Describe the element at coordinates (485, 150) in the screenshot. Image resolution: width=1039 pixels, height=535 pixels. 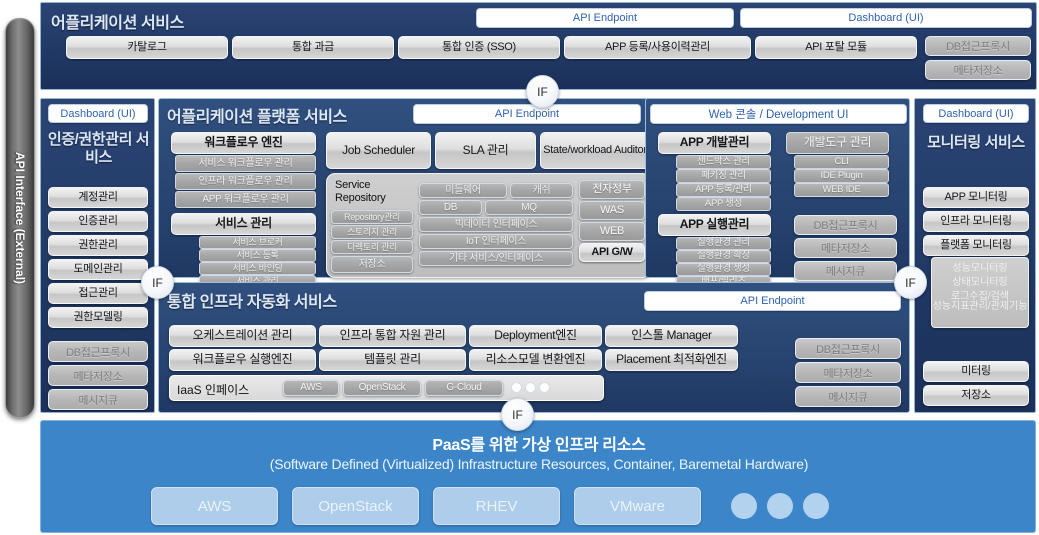
I see `module-sla-mgmt: SLA 관리` at that location.